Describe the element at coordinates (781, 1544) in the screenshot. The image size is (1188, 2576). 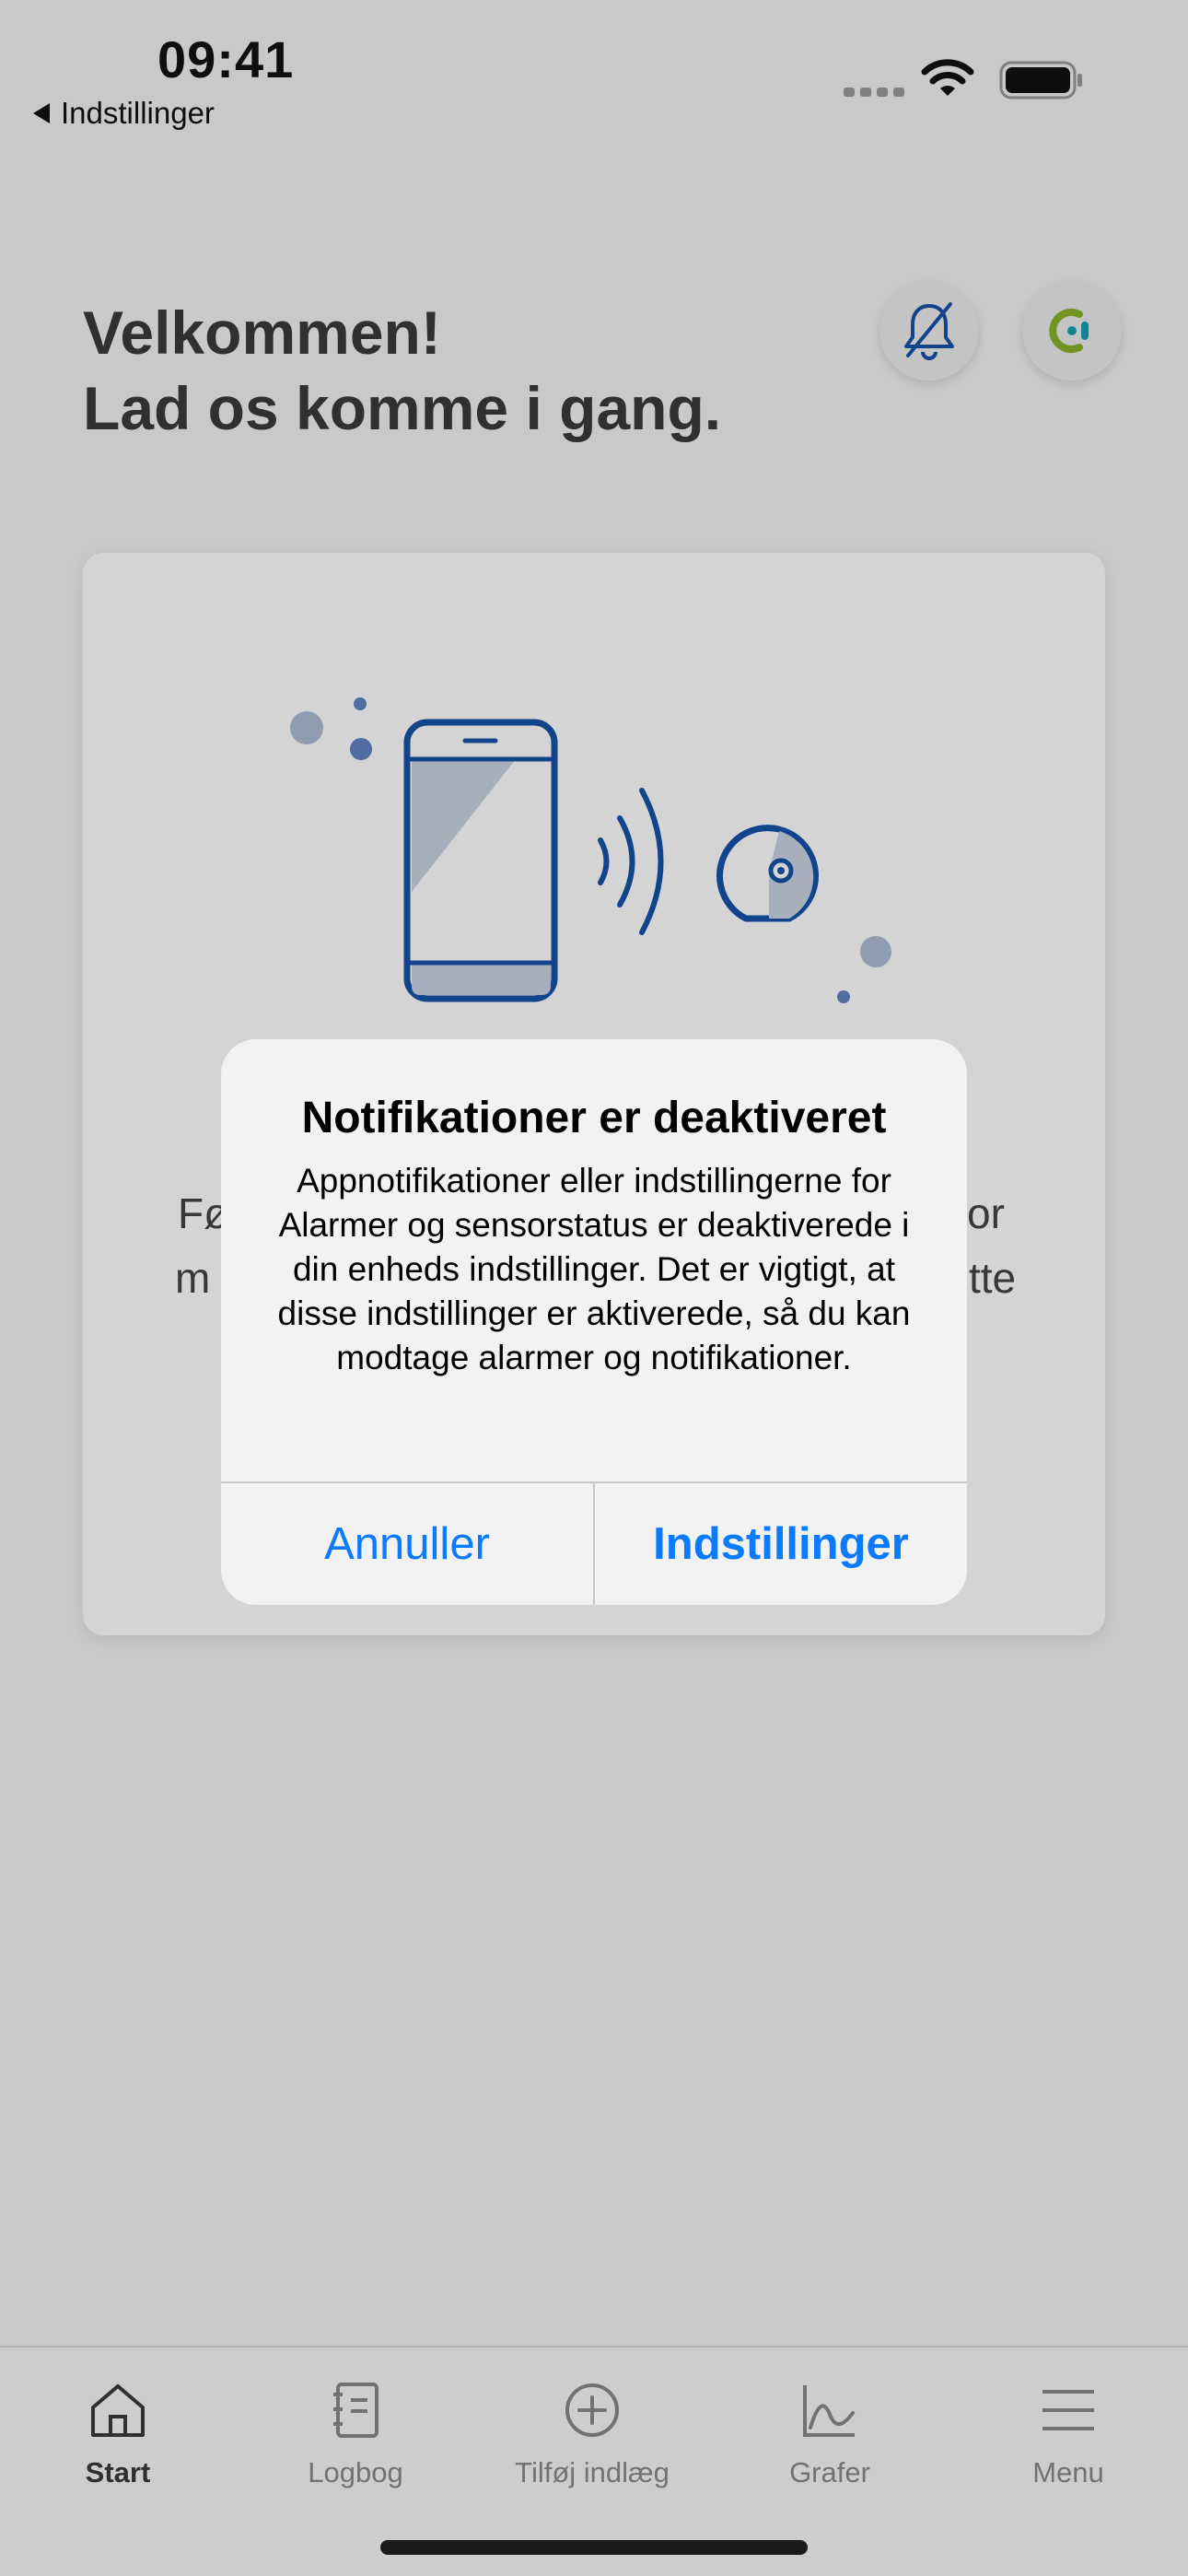
I see `open-settings-button: Indstillinger` at that location.